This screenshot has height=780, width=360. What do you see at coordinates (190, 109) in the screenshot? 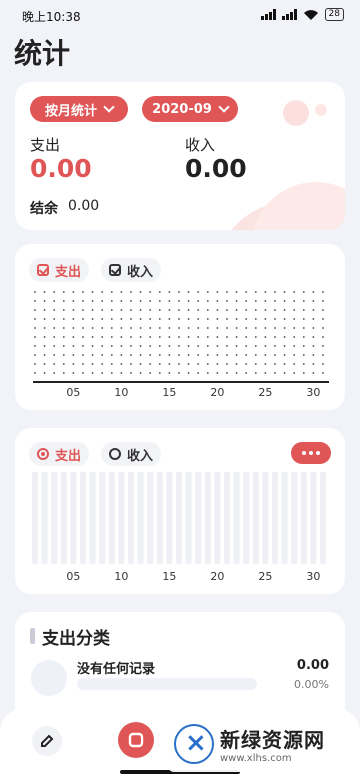
I see `period-value-dropdown: 2020-09` at bounding box center [190, 109].